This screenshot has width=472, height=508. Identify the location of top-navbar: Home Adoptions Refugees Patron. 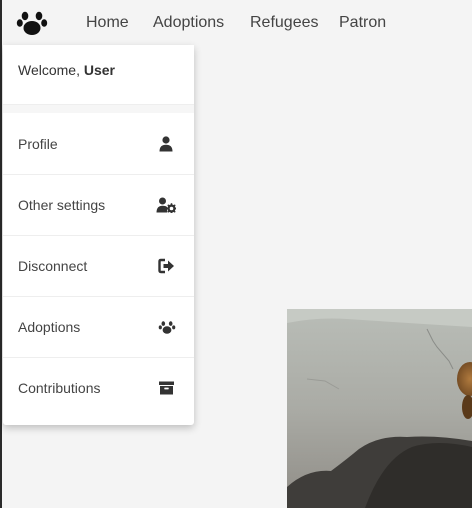
(236, 23).